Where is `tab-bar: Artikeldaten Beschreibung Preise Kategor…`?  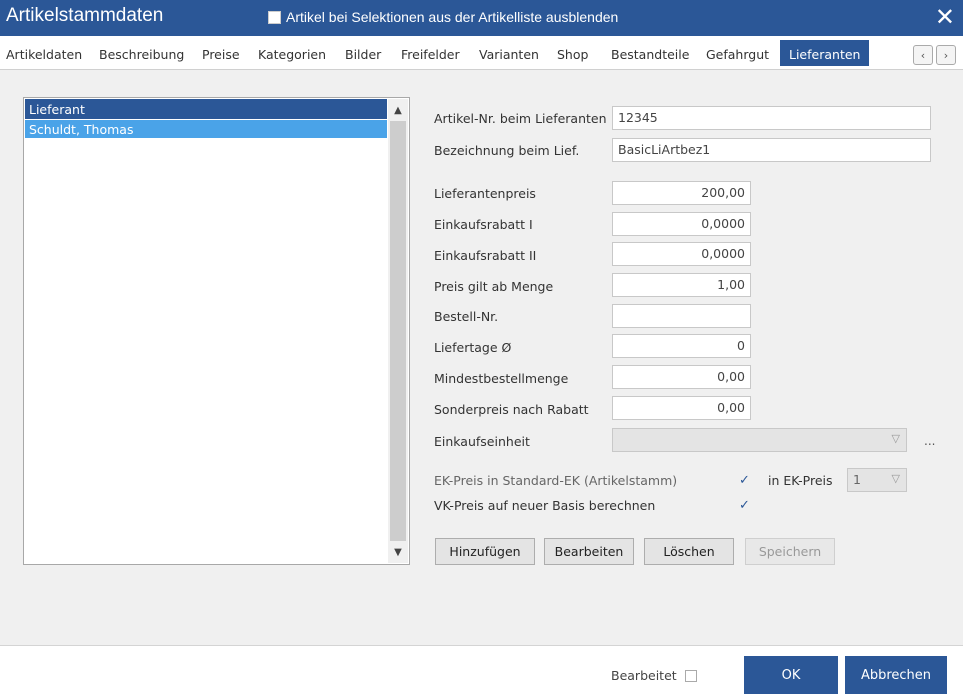 tab-bar: Artikeldaten Beschreibung Preise Kategor… is located at coordinates (481, 53).